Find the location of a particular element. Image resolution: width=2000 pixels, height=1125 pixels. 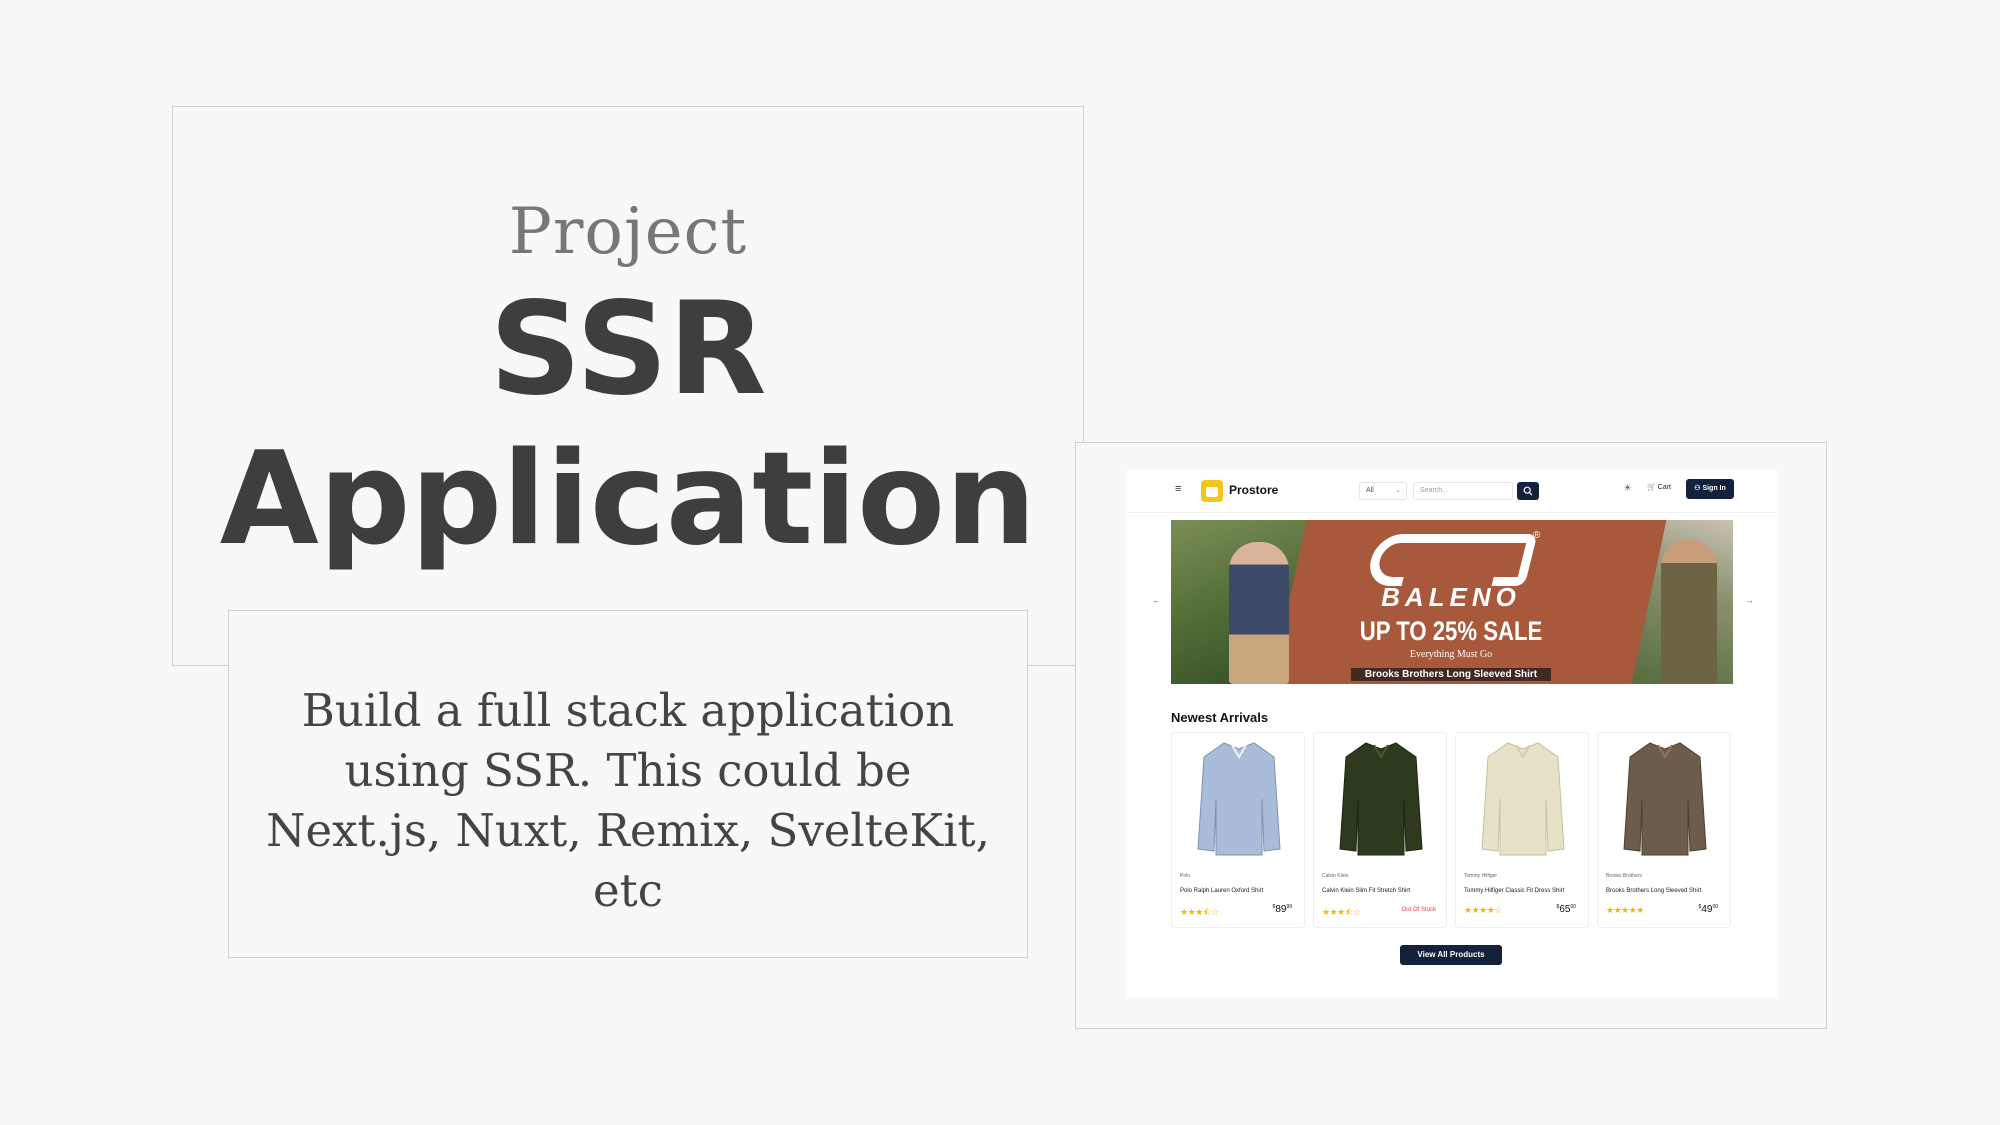

product-price: $8999 is located at coordinates (1282, 909).